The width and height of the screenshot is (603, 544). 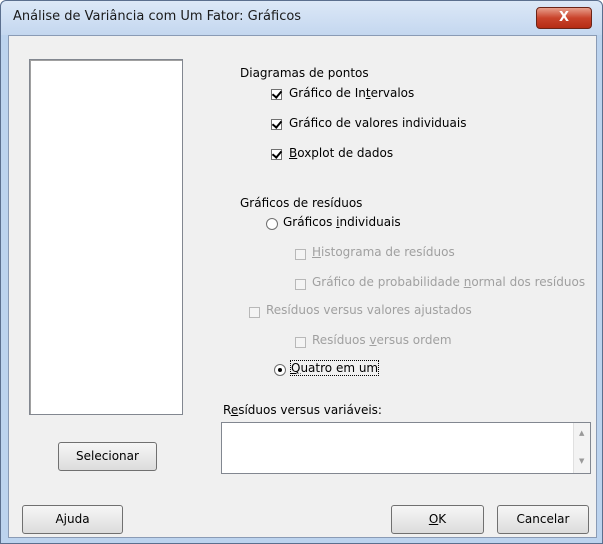 I want to click on residuals-vs-variables-label: Resíduos versus variáveis:, so click(x=302, y=410).